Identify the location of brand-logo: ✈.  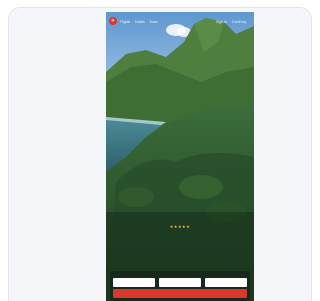
(113, 21).